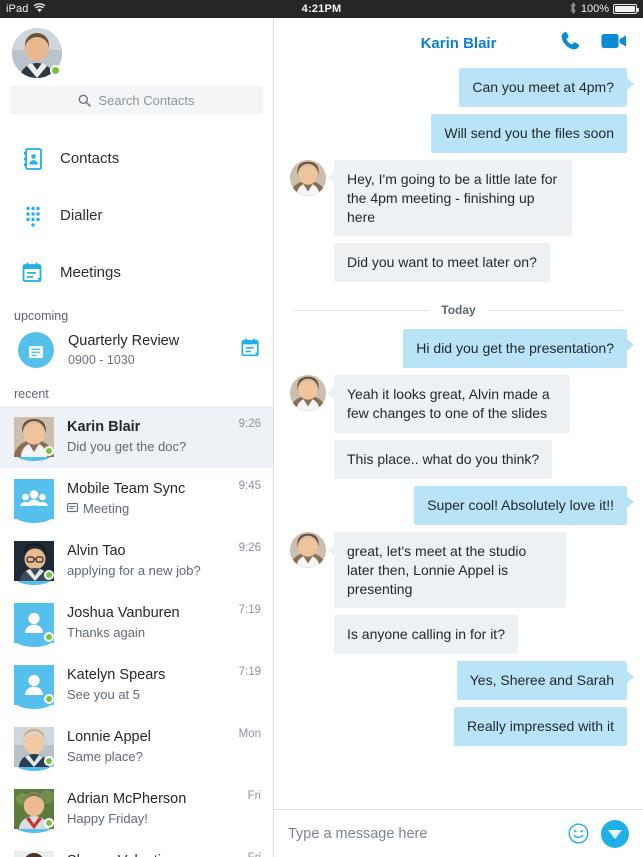 The width and height of the screenshot is (643, 857). I want to click on message-bubble-outgoing: Can you meet at 4pm?, so click(546, 87).